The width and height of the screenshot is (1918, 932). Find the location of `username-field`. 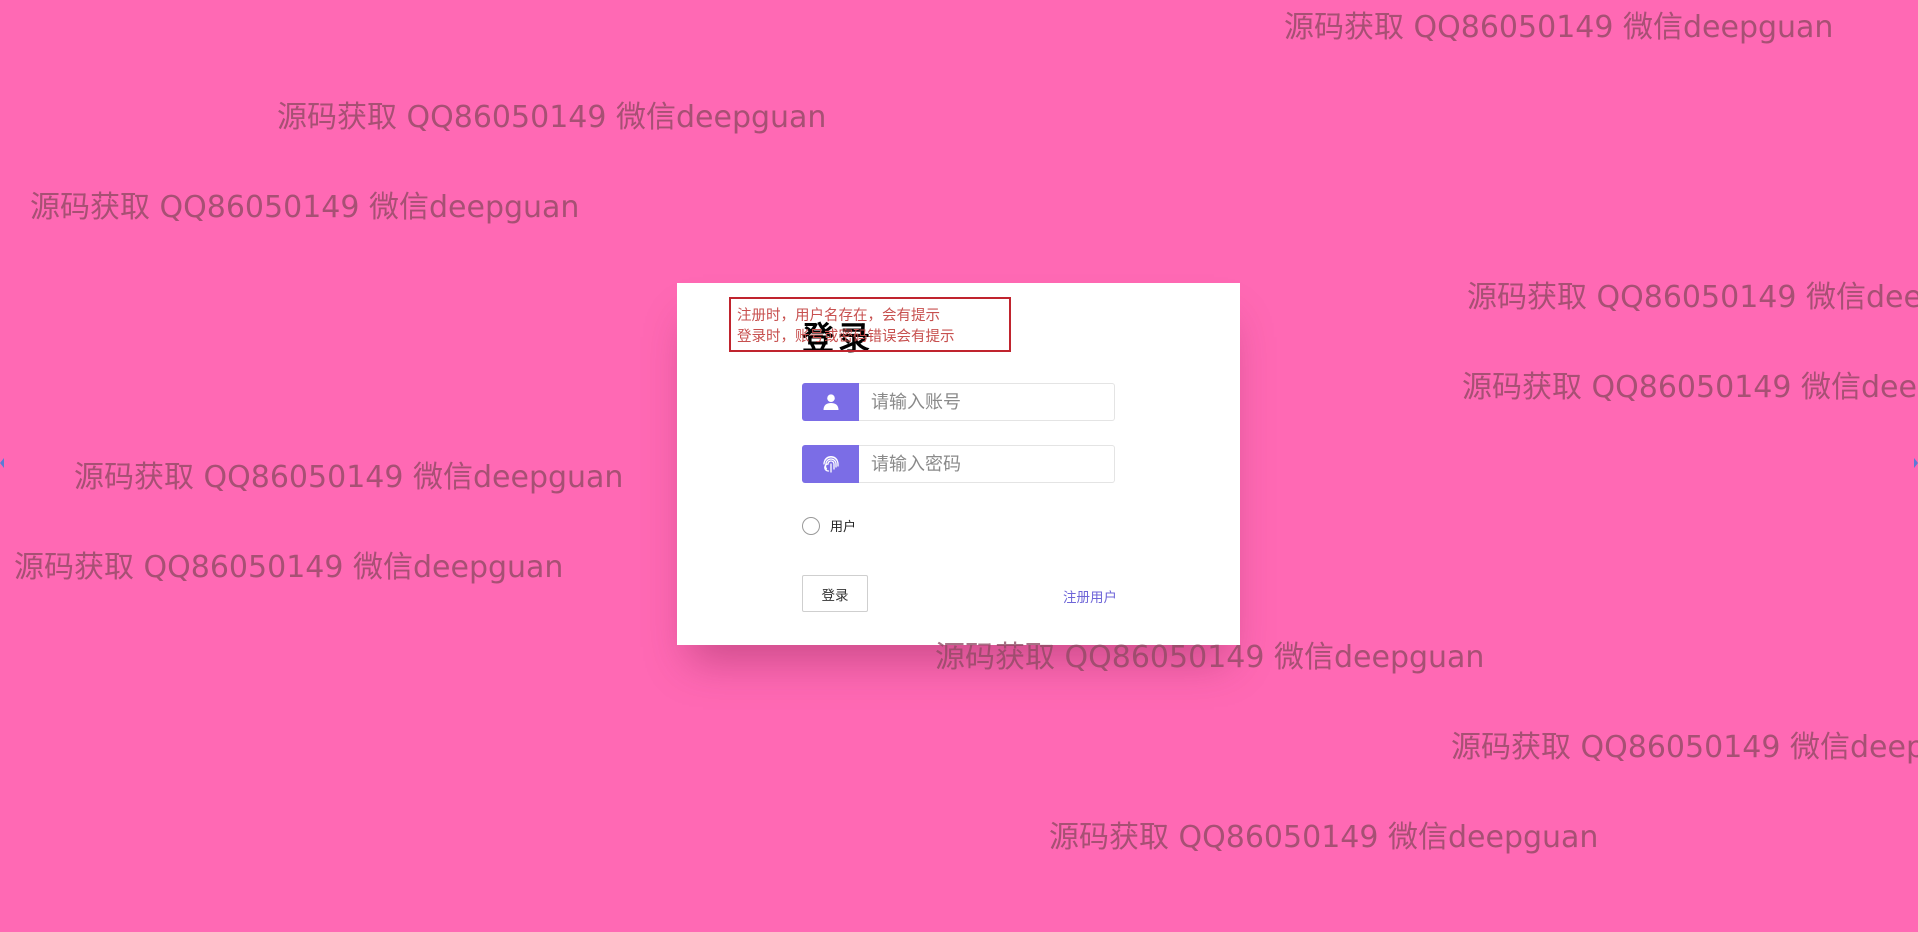

username-field is located at coordinates (958, 402).